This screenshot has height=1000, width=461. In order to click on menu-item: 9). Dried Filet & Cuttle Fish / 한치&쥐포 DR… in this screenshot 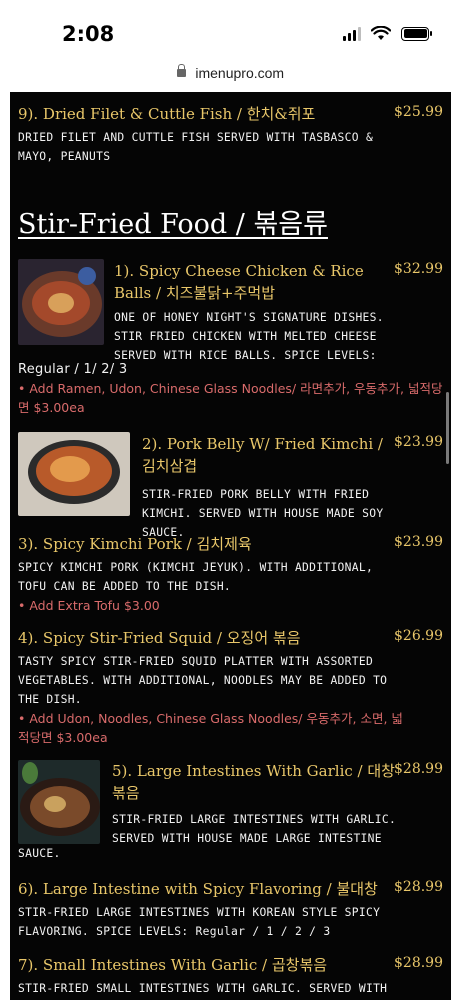, I will do `click(203, 134)`.